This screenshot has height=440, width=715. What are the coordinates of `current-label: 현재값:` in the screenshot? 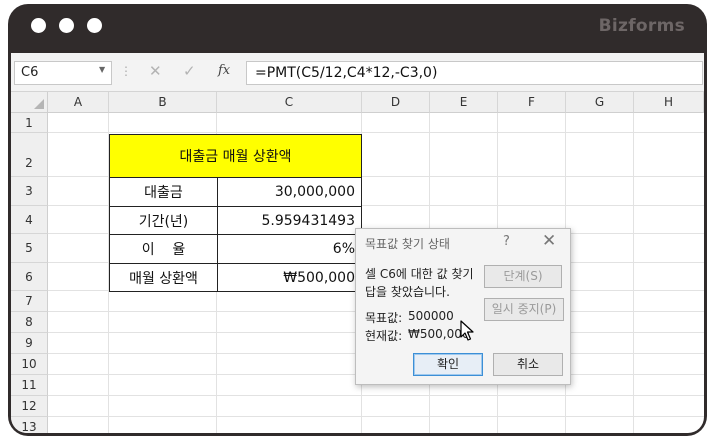 It's located at (384, 336).